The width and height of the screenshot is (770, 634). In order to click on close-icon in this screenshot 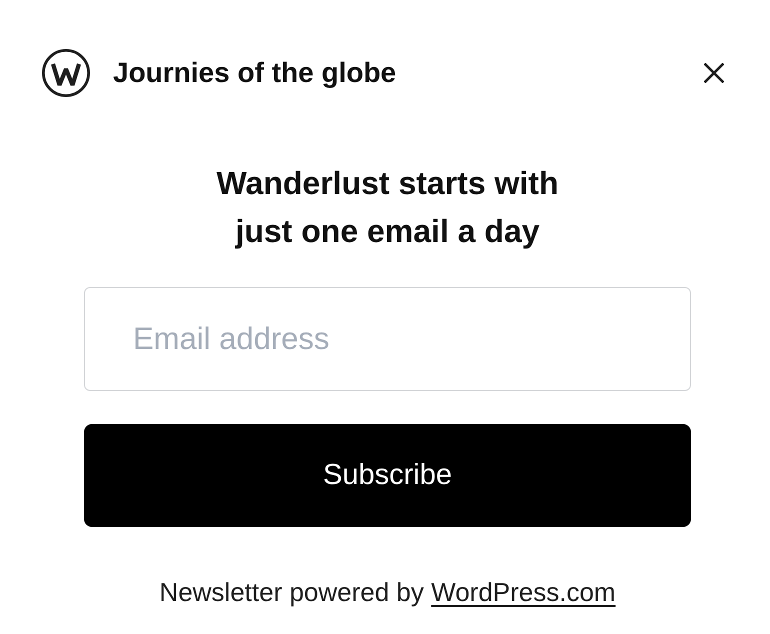, I will do `click(714, 73)`.